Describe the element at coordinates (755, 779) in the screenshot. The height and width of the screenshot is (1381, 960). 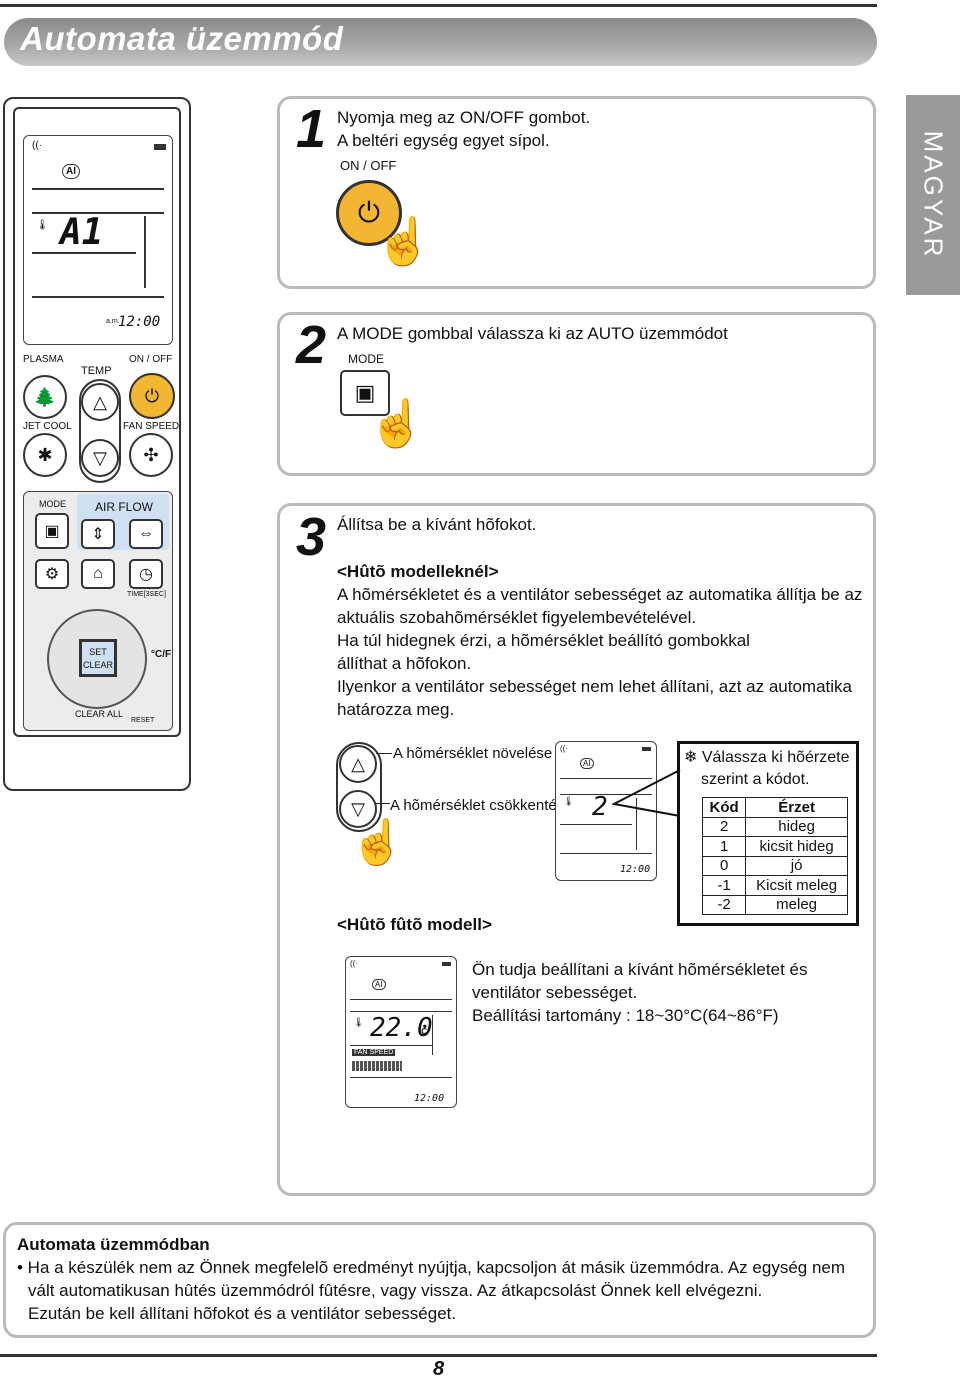
I see `note-text: szerint a kódot.` at that location.